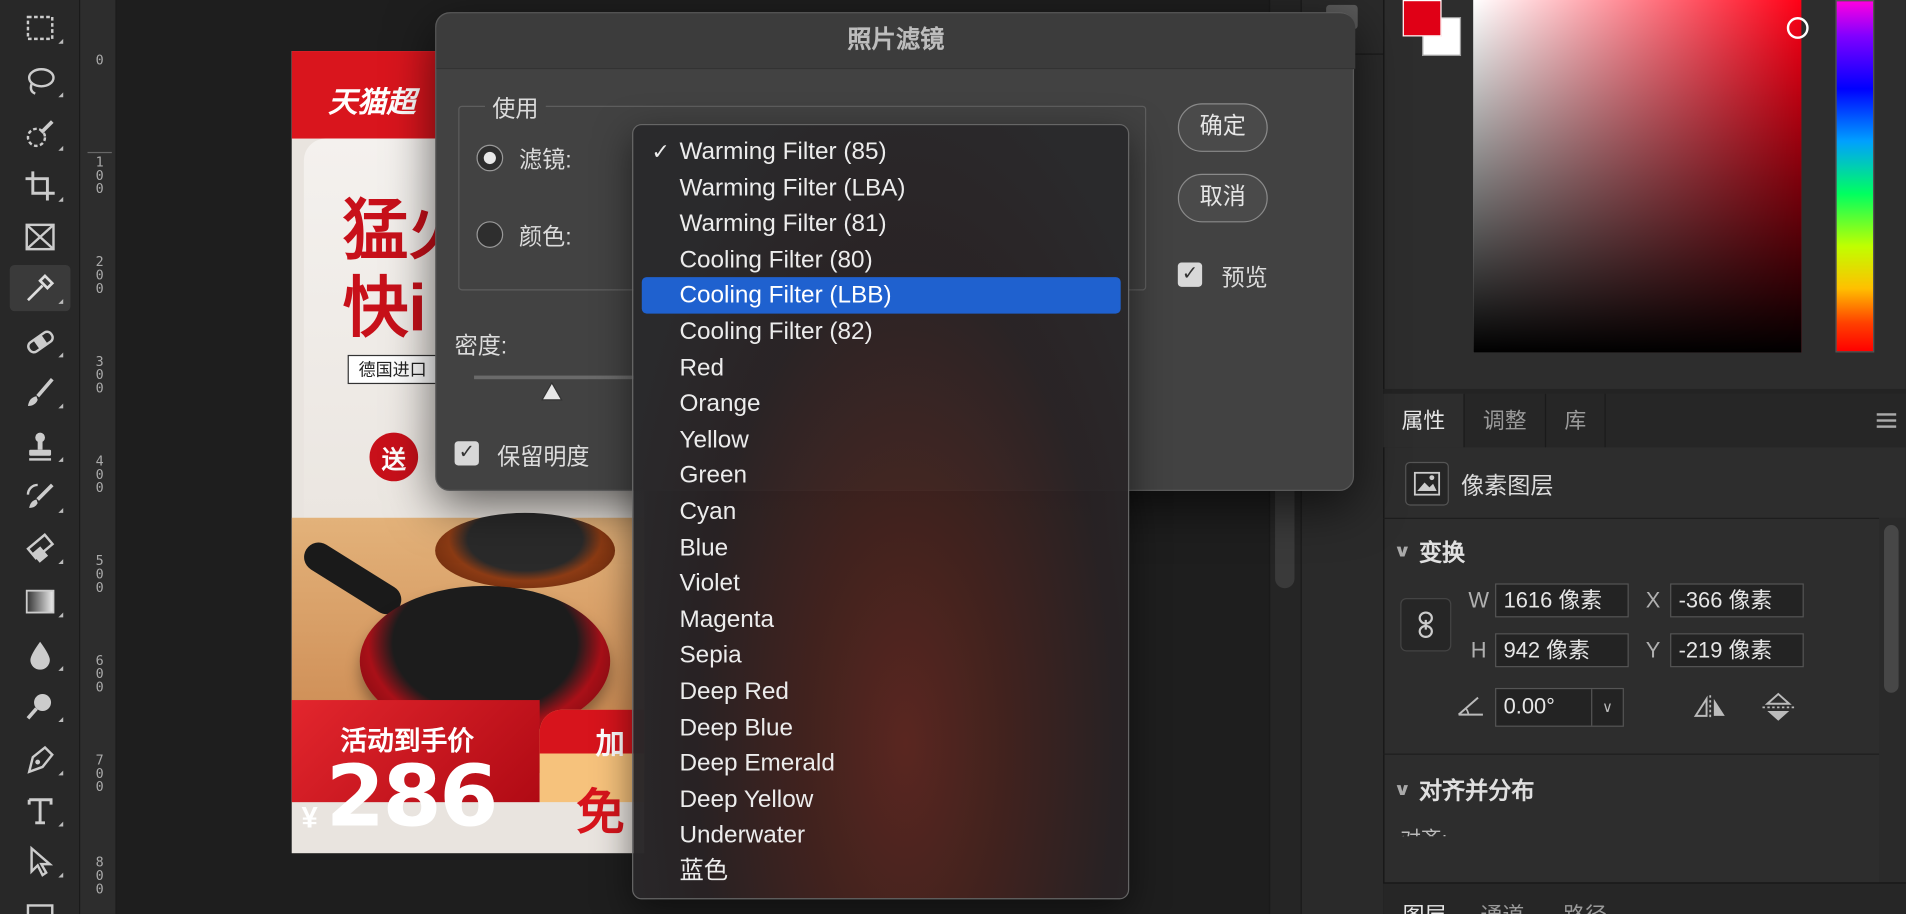 This screenshot has width=1906, height=914. Describe the element at coordinates (881, 763) in the screenshot. I see `filter-menu-item: Deep Emerald` at that location.